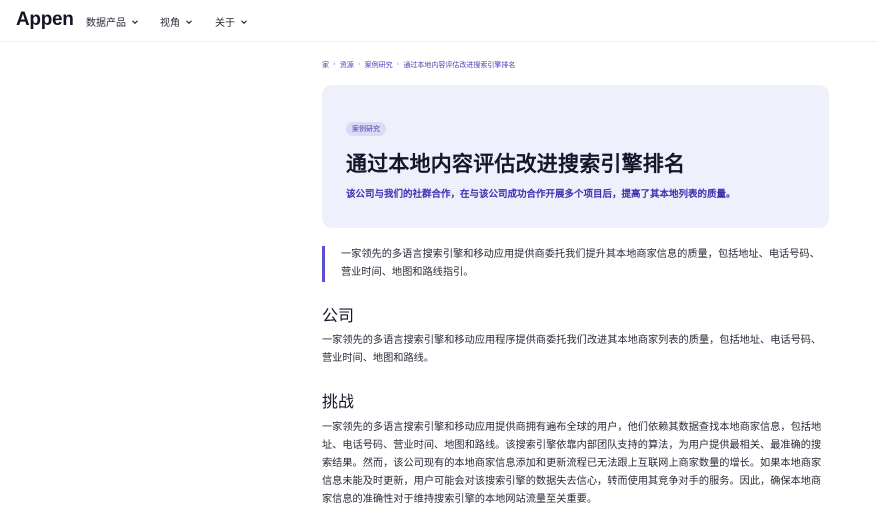  Describe the element at coordinates (106, 23) in the screenshot. I see `nav-item-label: 数据产品` at that location.